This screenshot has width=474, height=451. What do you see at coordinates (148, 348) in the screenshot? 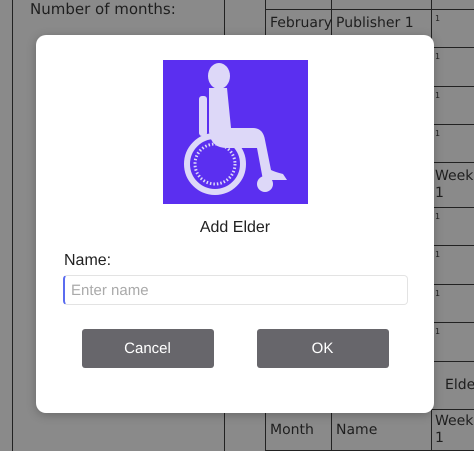
I see `dialog-button: Cancel` at bounding box center [148, 348].